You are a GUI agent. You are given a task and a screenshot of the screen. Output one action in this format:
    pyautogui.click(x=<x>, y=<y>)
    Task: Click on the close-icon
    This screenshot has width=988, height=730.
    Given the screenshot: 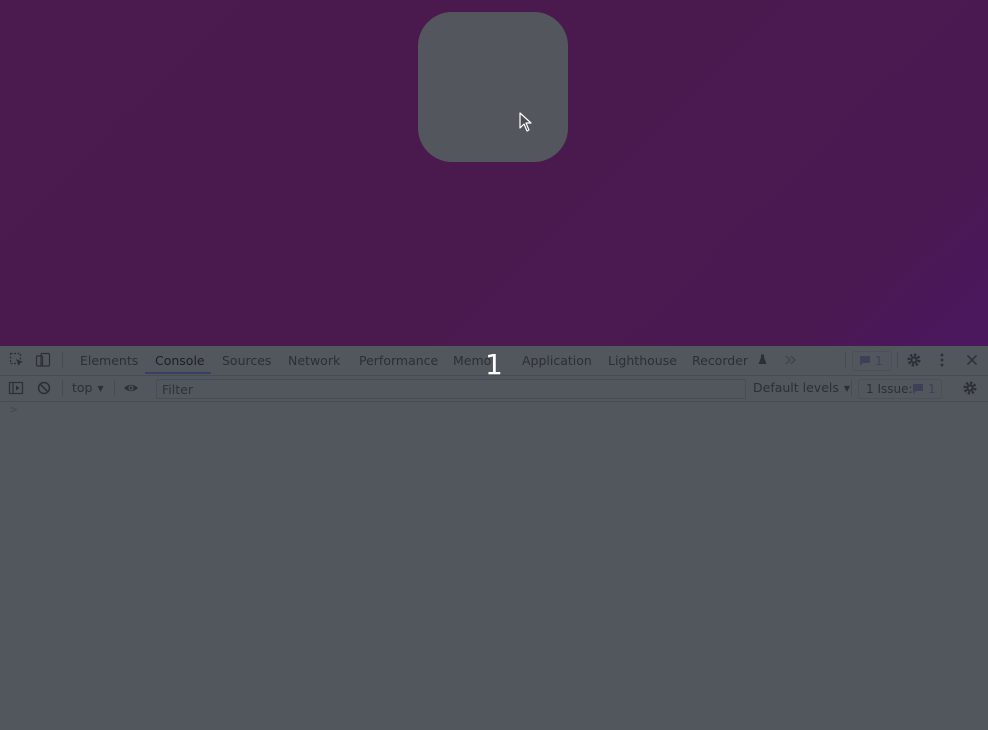 What is the action you would take?
    pyautogui.click(x=972, y=360)
    